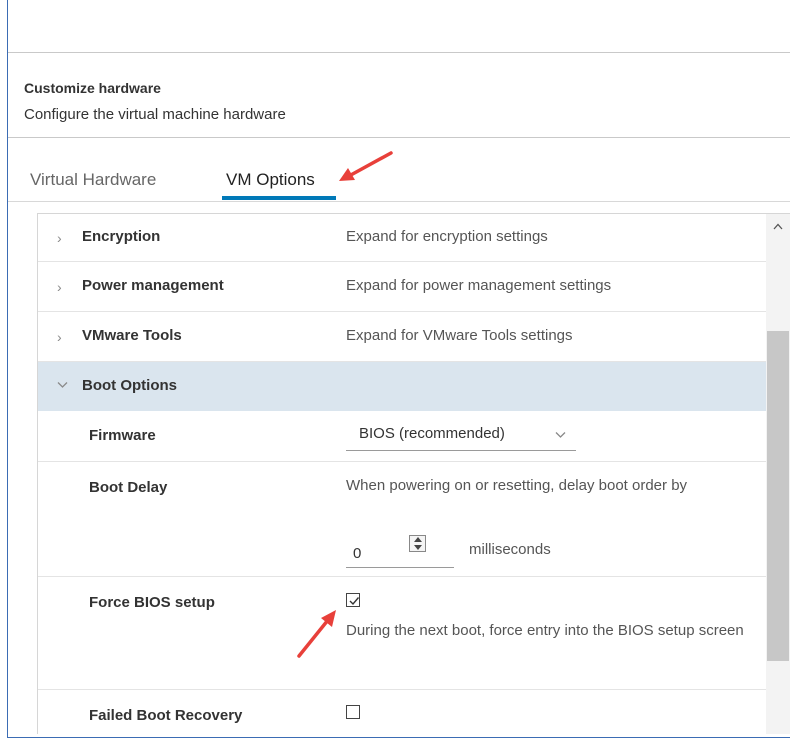 The image size is (790, 738). Describe the element at coordinates (129, 385) in the screenshot. I see `boot-options-label: Boot Options` at that location.